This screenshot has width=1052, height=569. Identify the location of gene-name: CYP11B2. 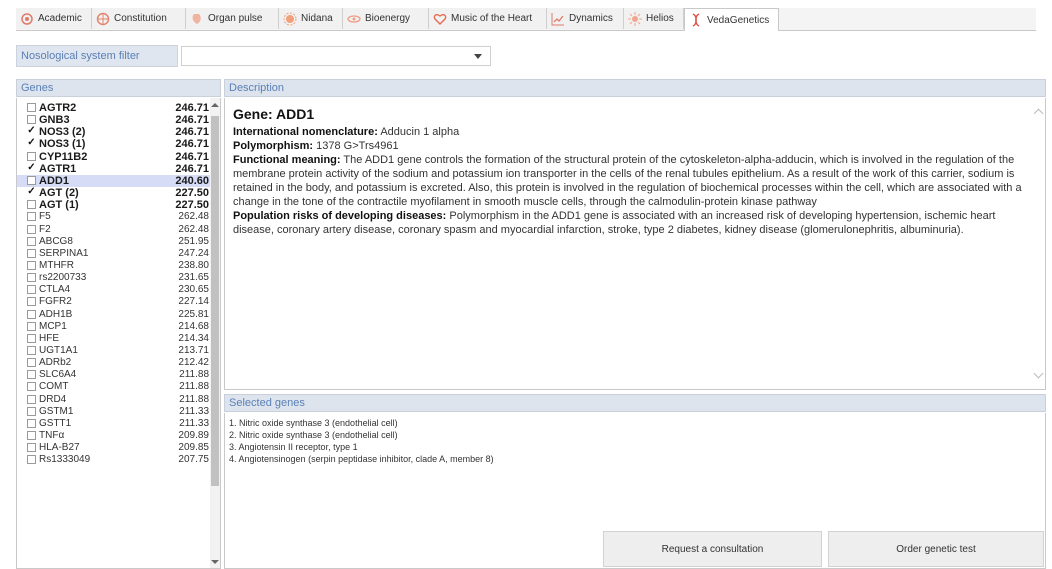
(63, 156).